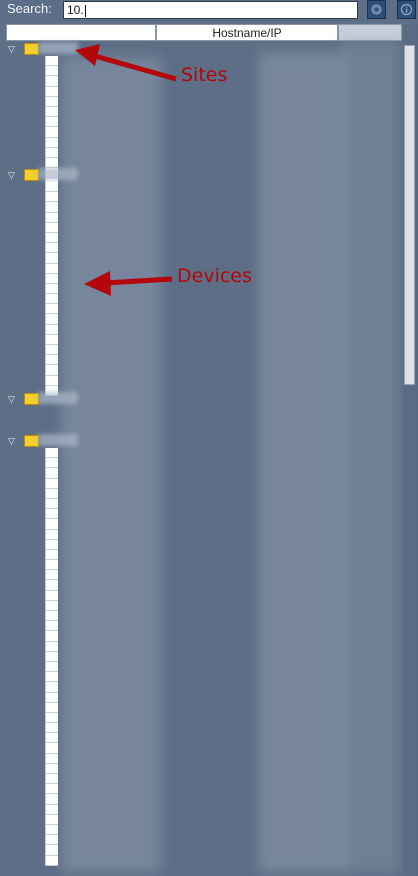 The height and width of the screenshot is (876, 418). I want to click on sites-arrow-icon, so click(126, 63).